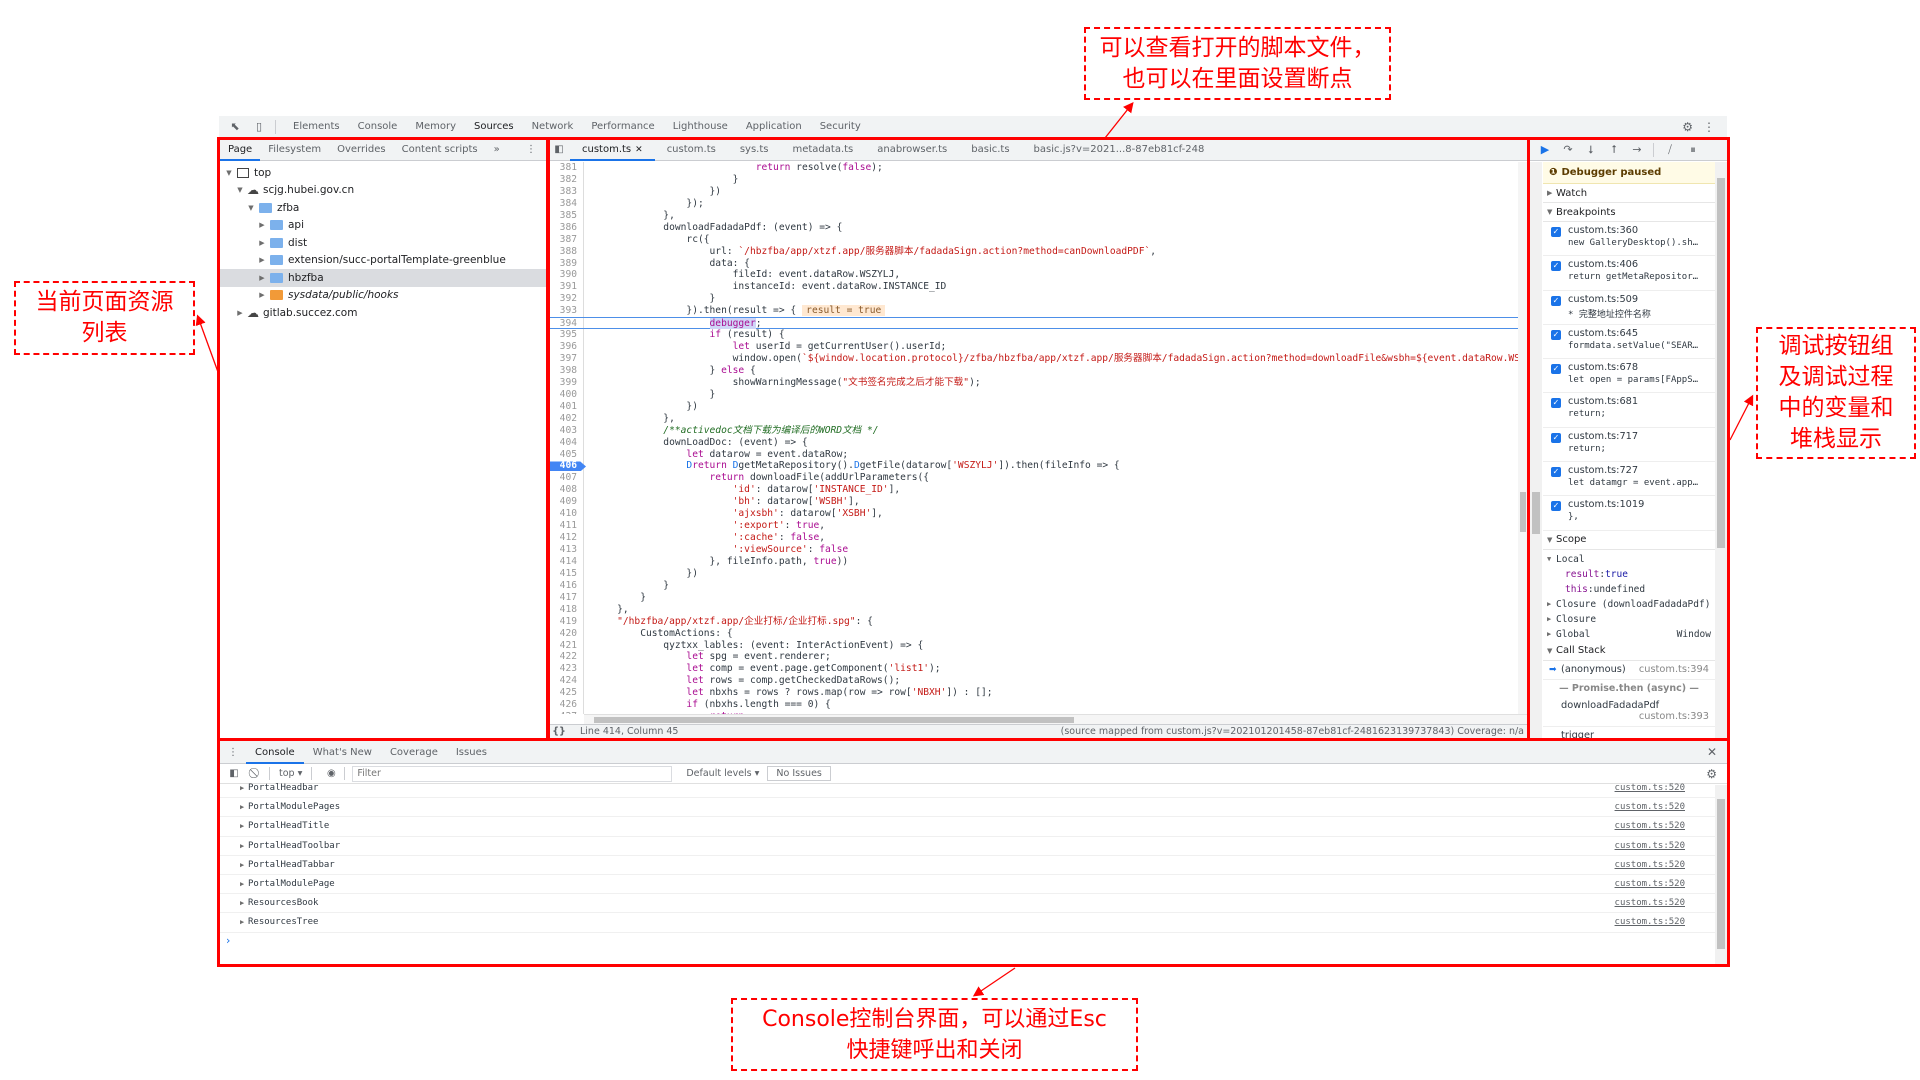 The height and width of the screenshot is (1080, 1920). I want to click on line-number: 395, so click(566, 335).